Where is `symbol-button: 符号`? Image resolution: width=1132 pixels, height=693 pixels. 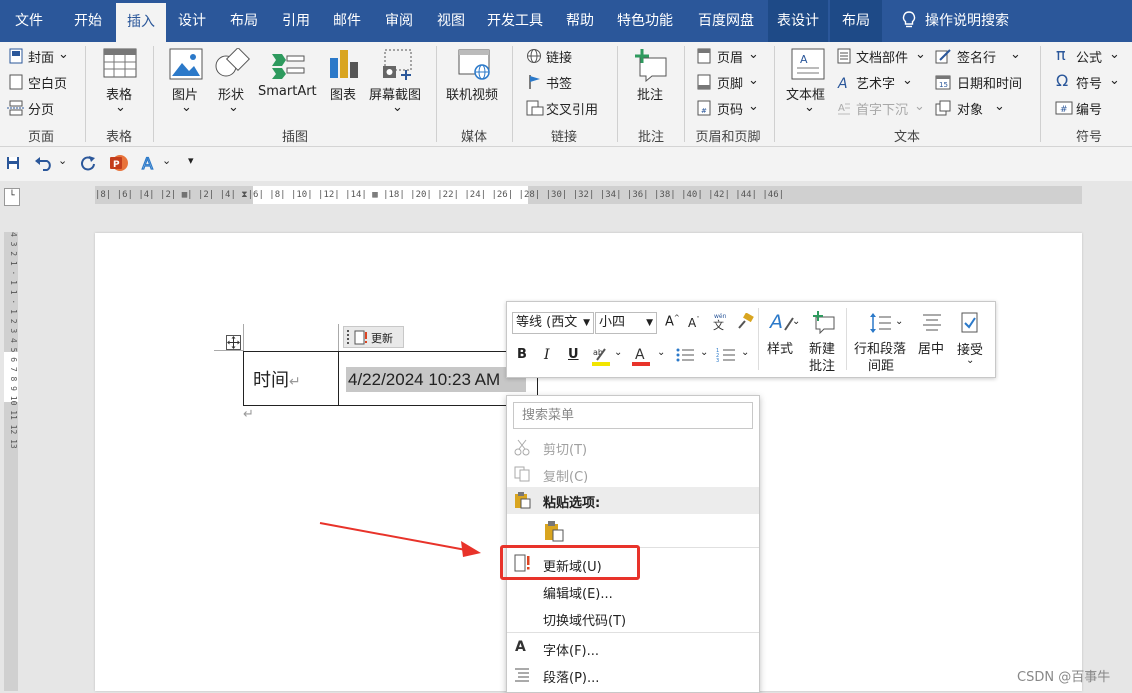
symbol-button: 符号 is located at coordinates (1089, 82).